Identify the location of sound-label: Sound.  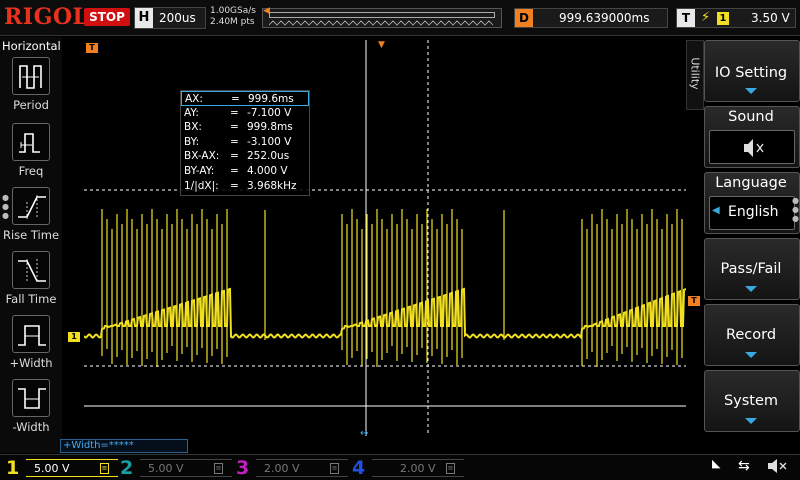
(751, 117).